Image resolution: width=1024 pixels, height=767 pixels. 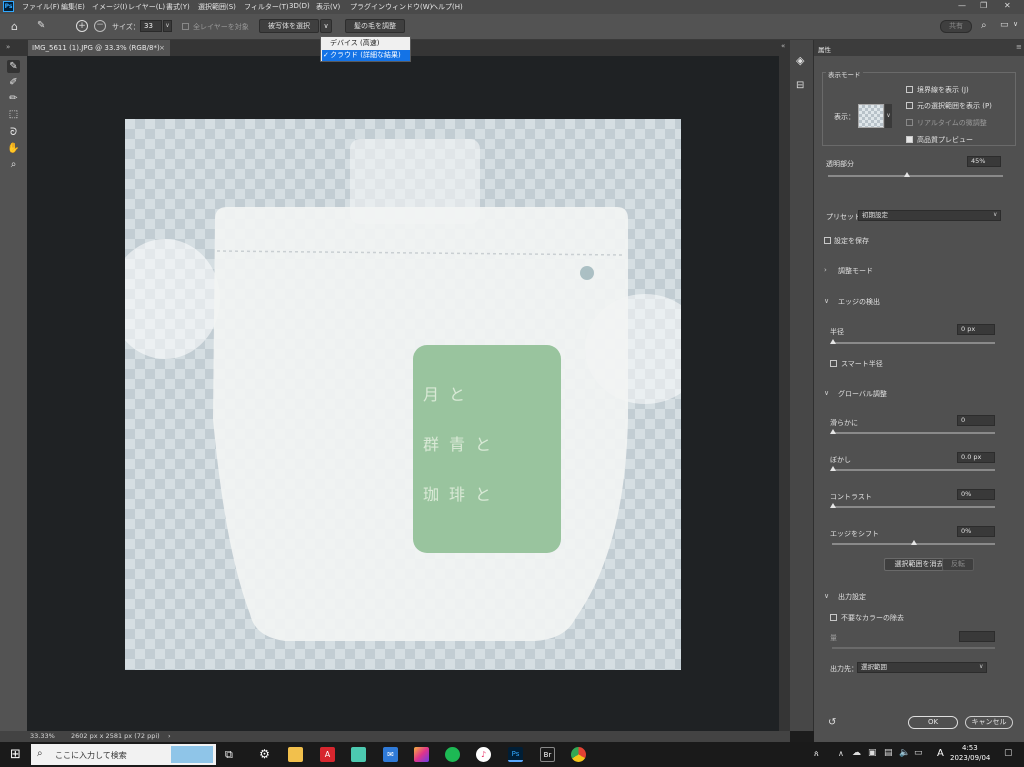 I want to click on amount-slider, so click(x=913, y=648).